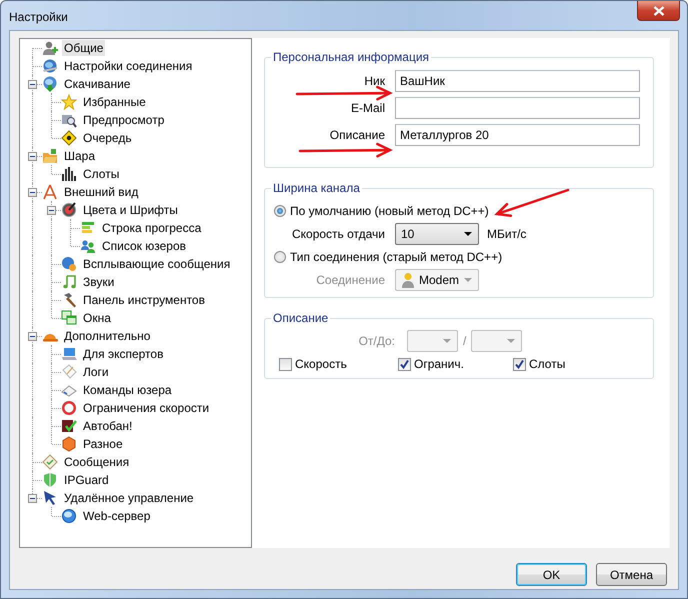  What do you see at coordinates (88, 246) in the screenshot?
I see `users-icon` at bounding box center [88, 246].